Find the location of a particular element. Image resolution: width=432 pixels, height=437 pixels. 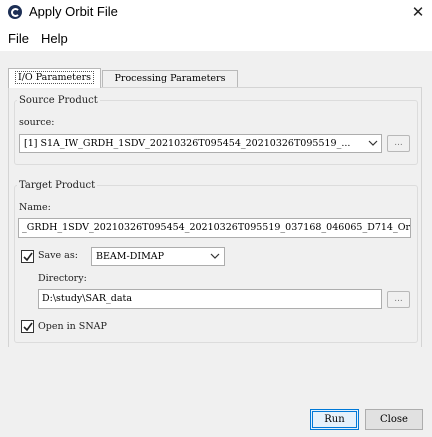

target-product-title: Target Product is located at coordinates (57, 185).